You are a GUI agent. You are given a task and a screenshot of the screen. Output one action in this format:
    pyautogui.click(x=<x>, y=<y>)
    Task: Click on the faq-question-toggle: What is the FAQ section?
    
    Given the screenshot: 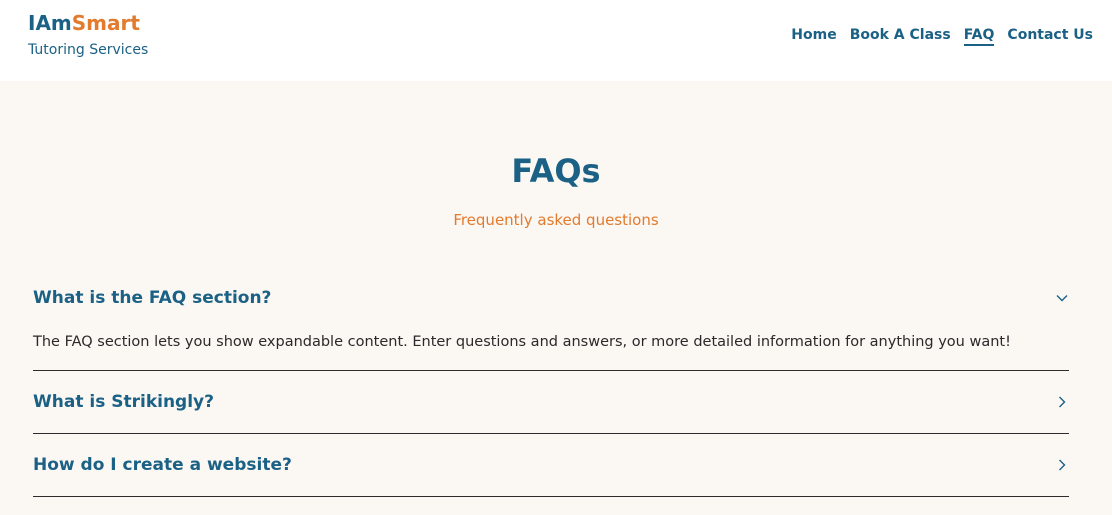 What is the action you would take?
    pyautogui.click(x=551, y=298)
    